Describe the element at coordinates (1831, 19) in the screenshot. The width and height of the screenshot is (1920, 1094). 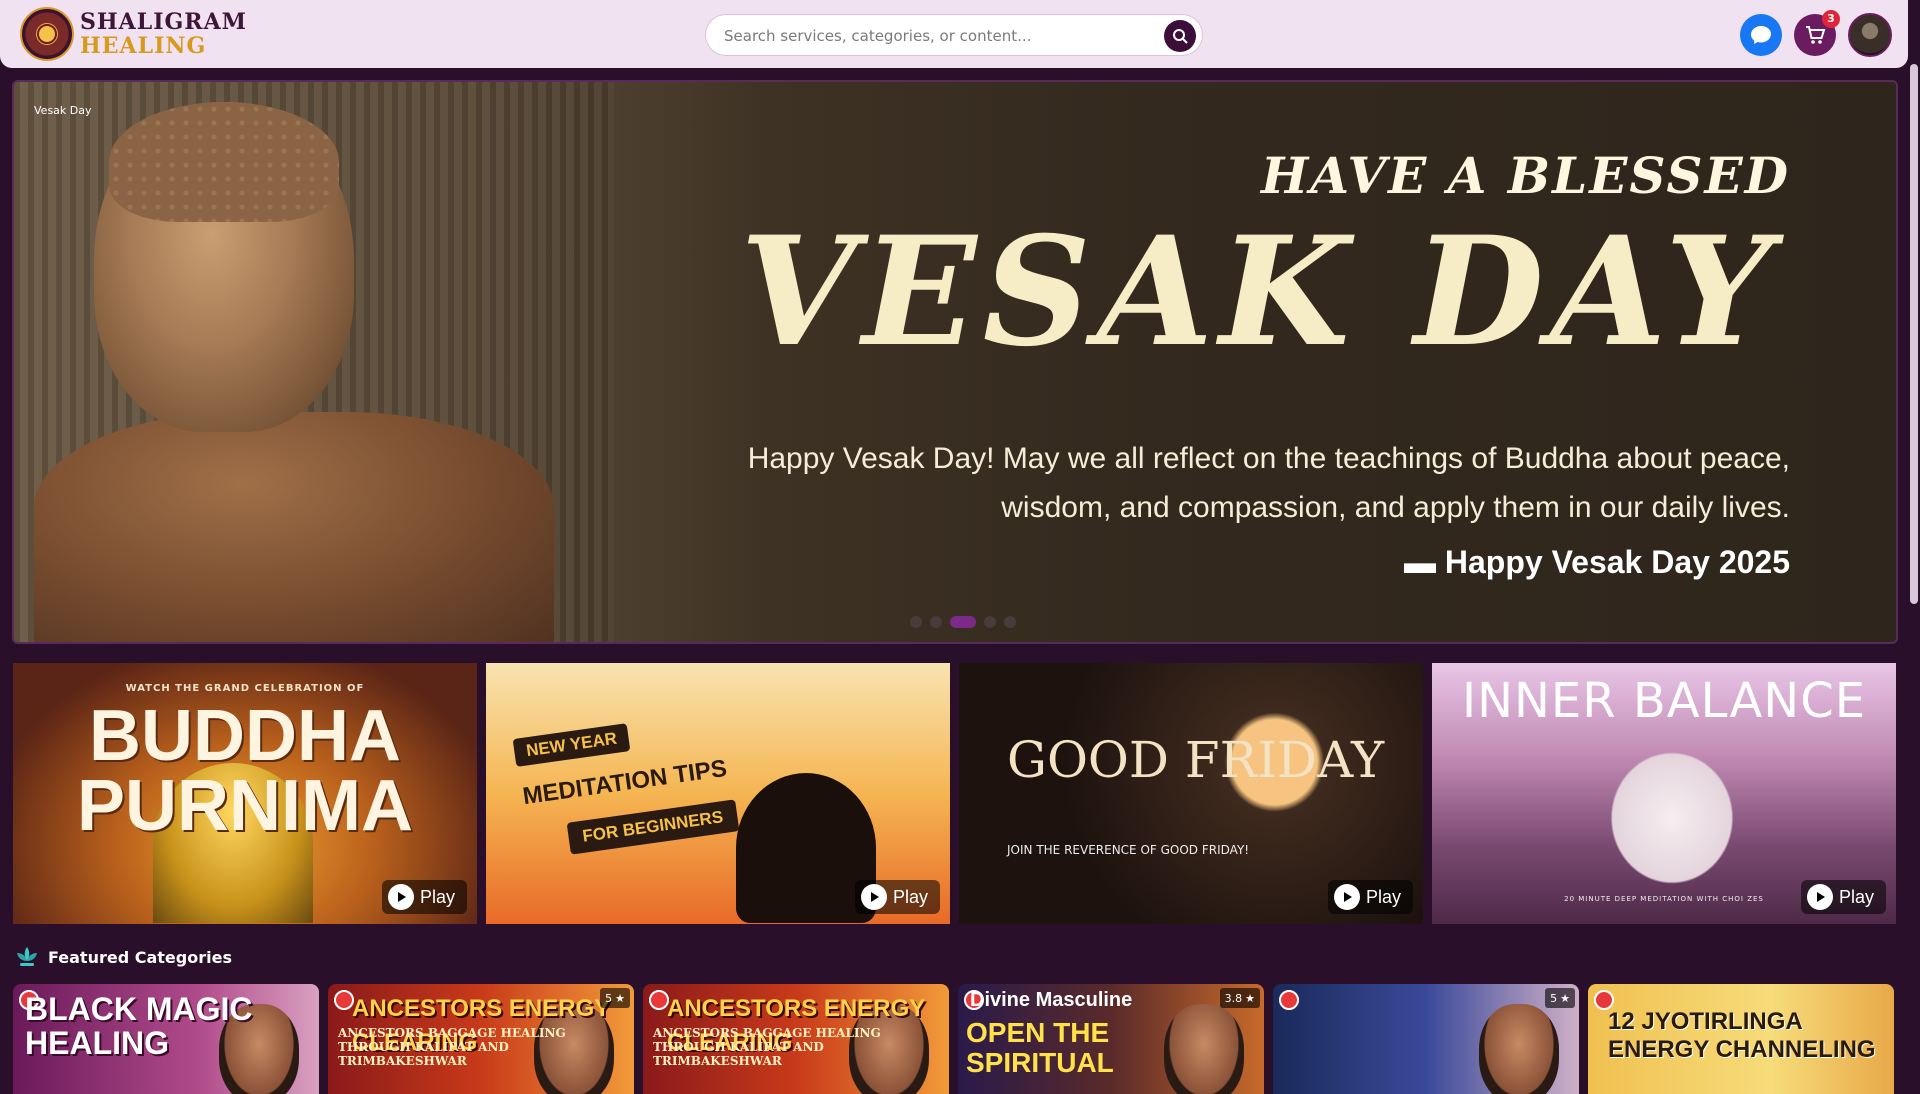
I see `cart-count-badge: 3` at that location.